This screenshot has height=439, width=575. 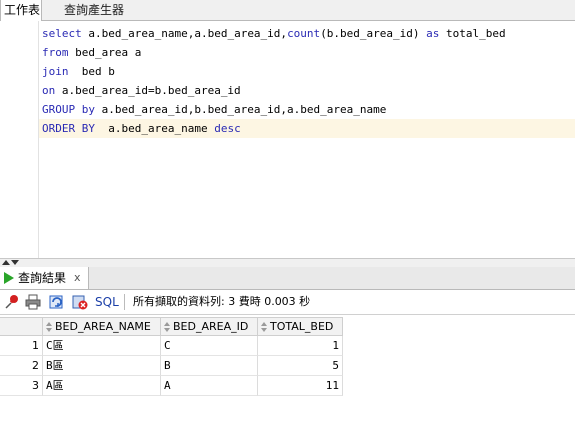 I want to click on sql-keyword: from, so click(x=55, y=52).